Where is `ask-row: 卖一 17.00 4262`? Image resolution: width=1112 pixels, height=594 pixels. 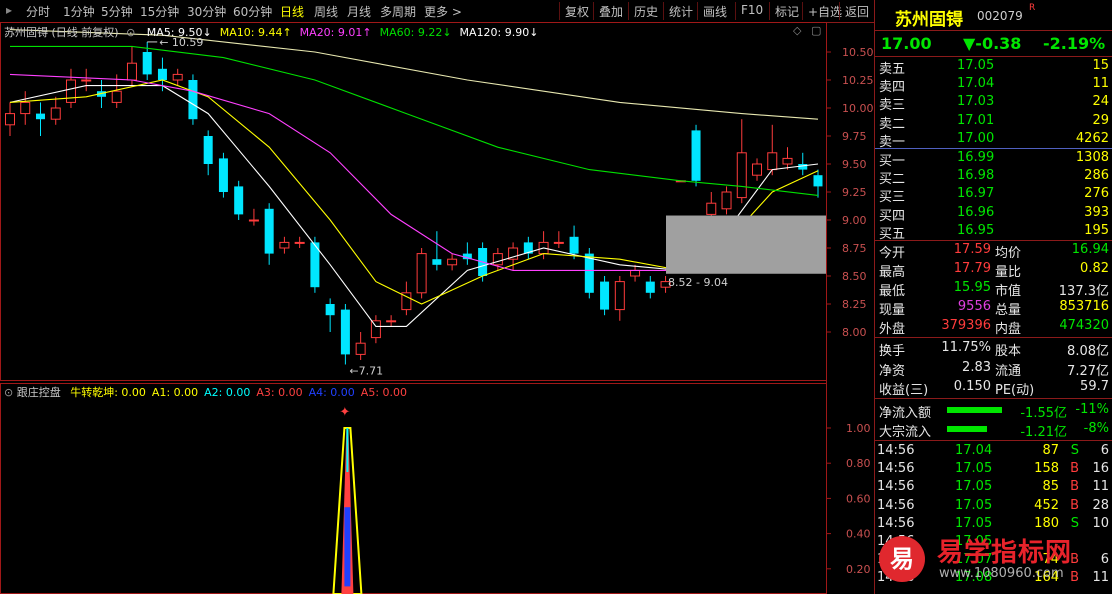
ask-row: 卖一 17.00 4262 is located at coordinates (993, 140).